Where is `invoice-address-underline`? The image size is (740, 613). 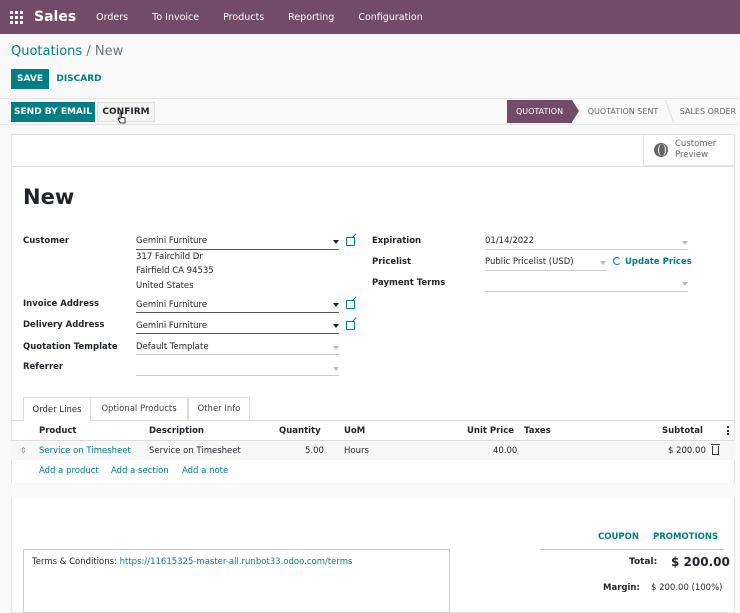
invoice-address-underline is located at coordinates (237, 312).